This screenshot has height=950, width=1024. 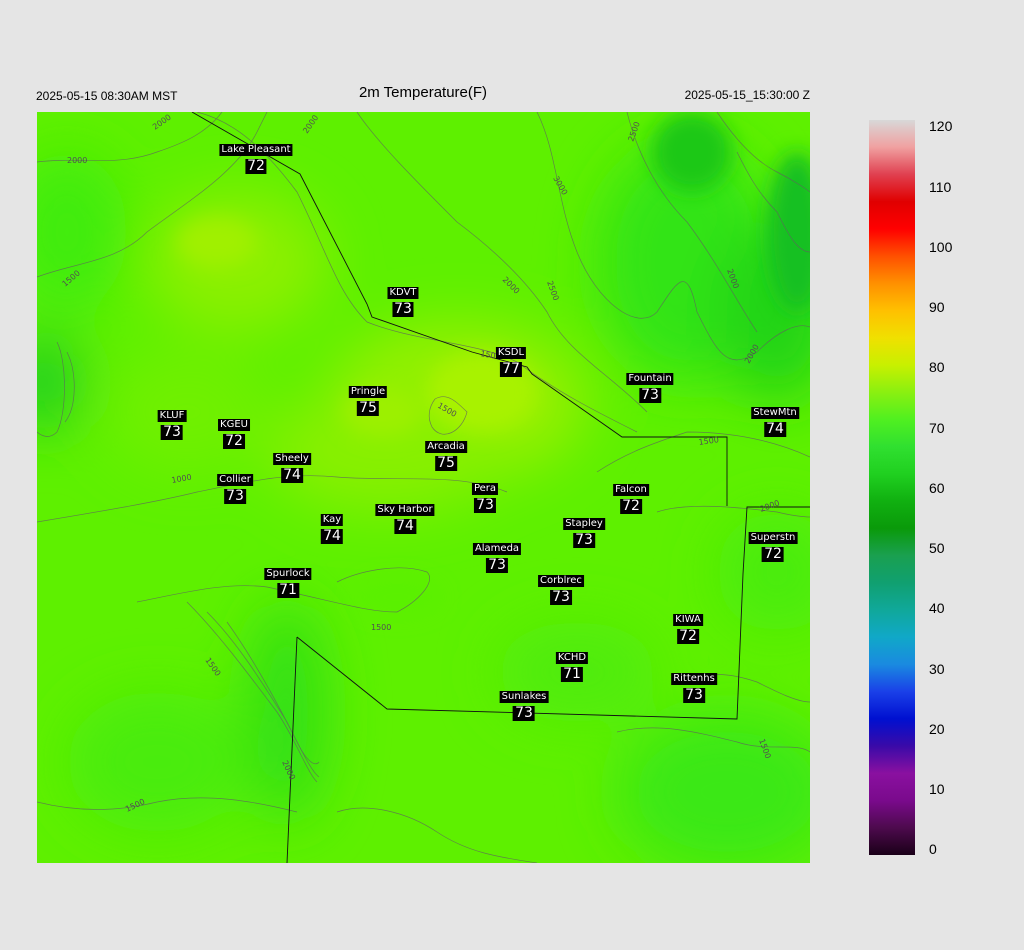 I want to click on station-name: Rittenhs, so click(x=694, y=679).